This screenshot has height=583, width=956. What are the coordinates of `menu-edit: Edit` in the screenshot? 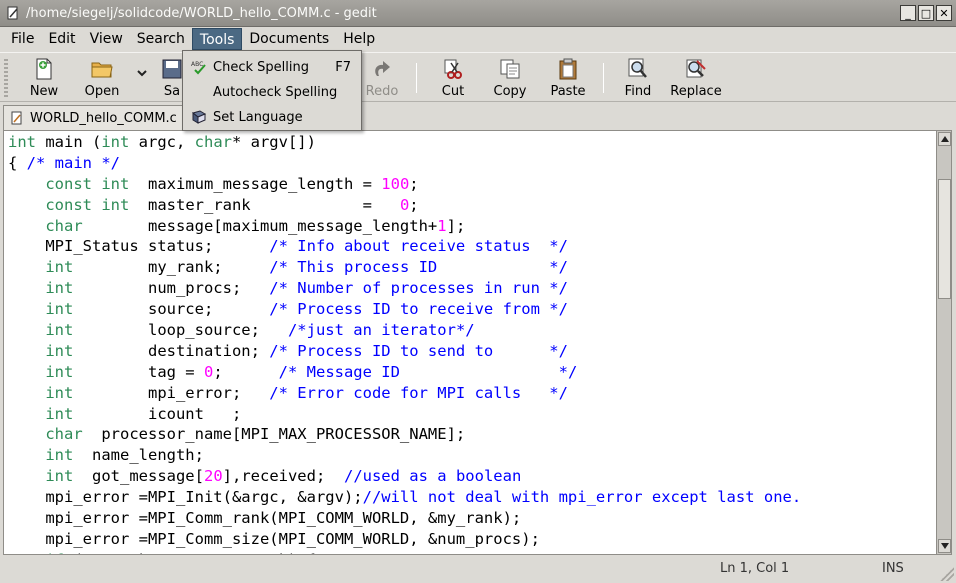 It's located at (61, 39).